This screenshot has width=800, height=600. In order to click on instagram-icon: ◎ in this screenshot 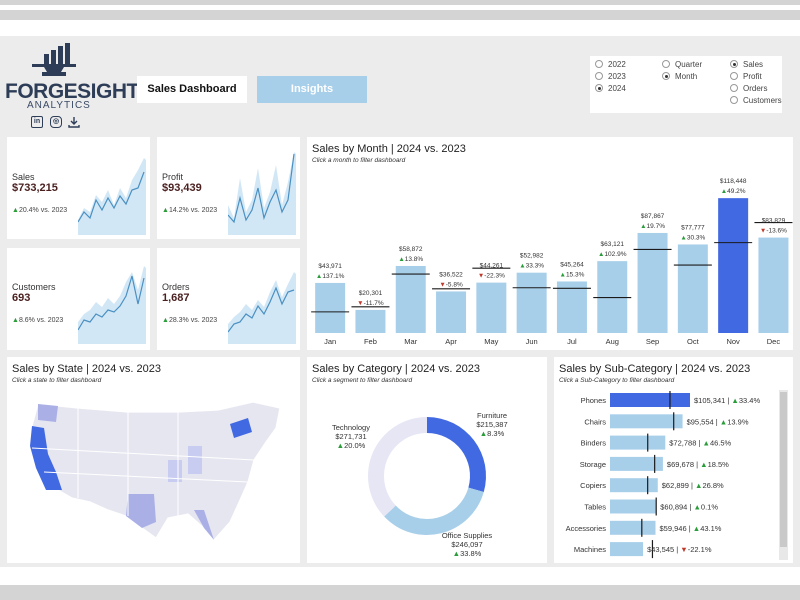, I will do `click(56, 122)`.